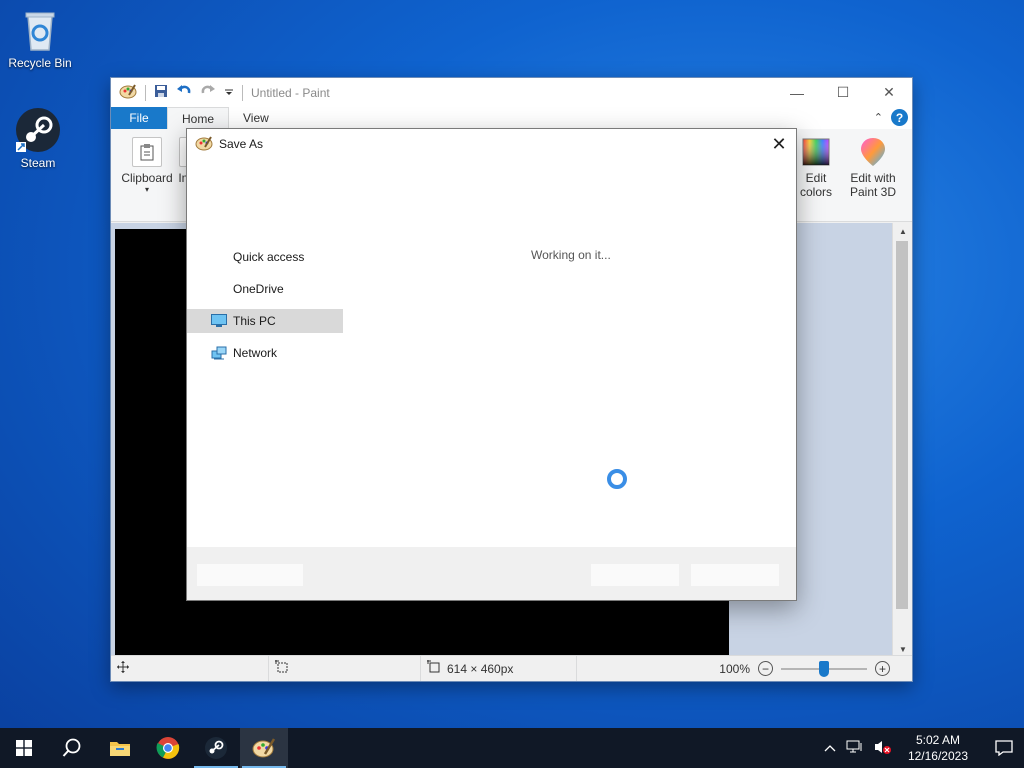 The width and height of the screenshot is (1024, 768). Describe the element at coordinates (511, 92) in the screenshot. I see `paint-titlebar: Untitled - Paint — ☐ ✕` at that location.